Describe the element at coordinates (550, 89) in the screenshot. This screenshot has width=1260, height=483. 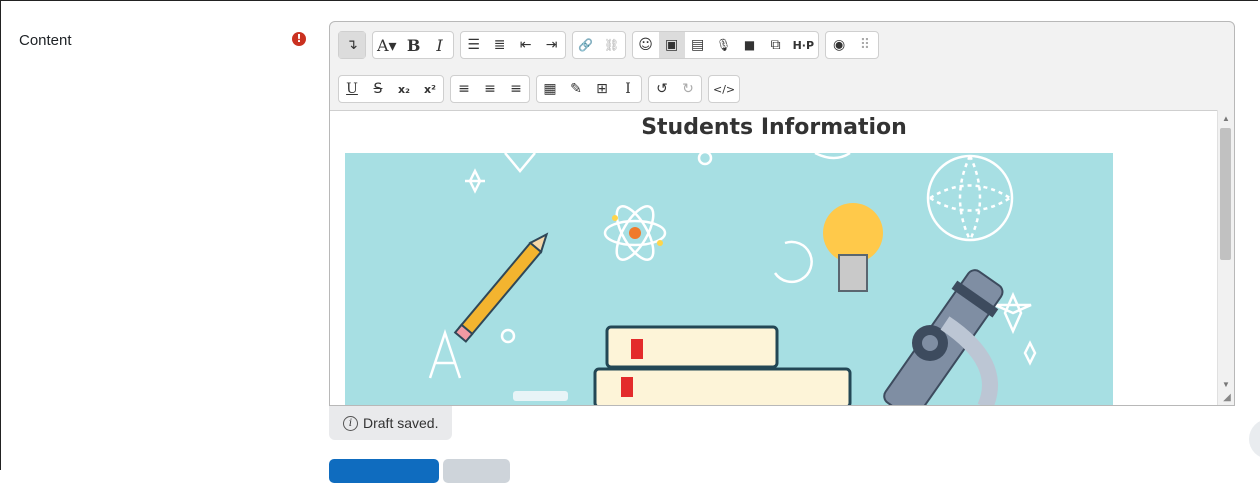
I see `equation-editor-icon: ▦` at that location.